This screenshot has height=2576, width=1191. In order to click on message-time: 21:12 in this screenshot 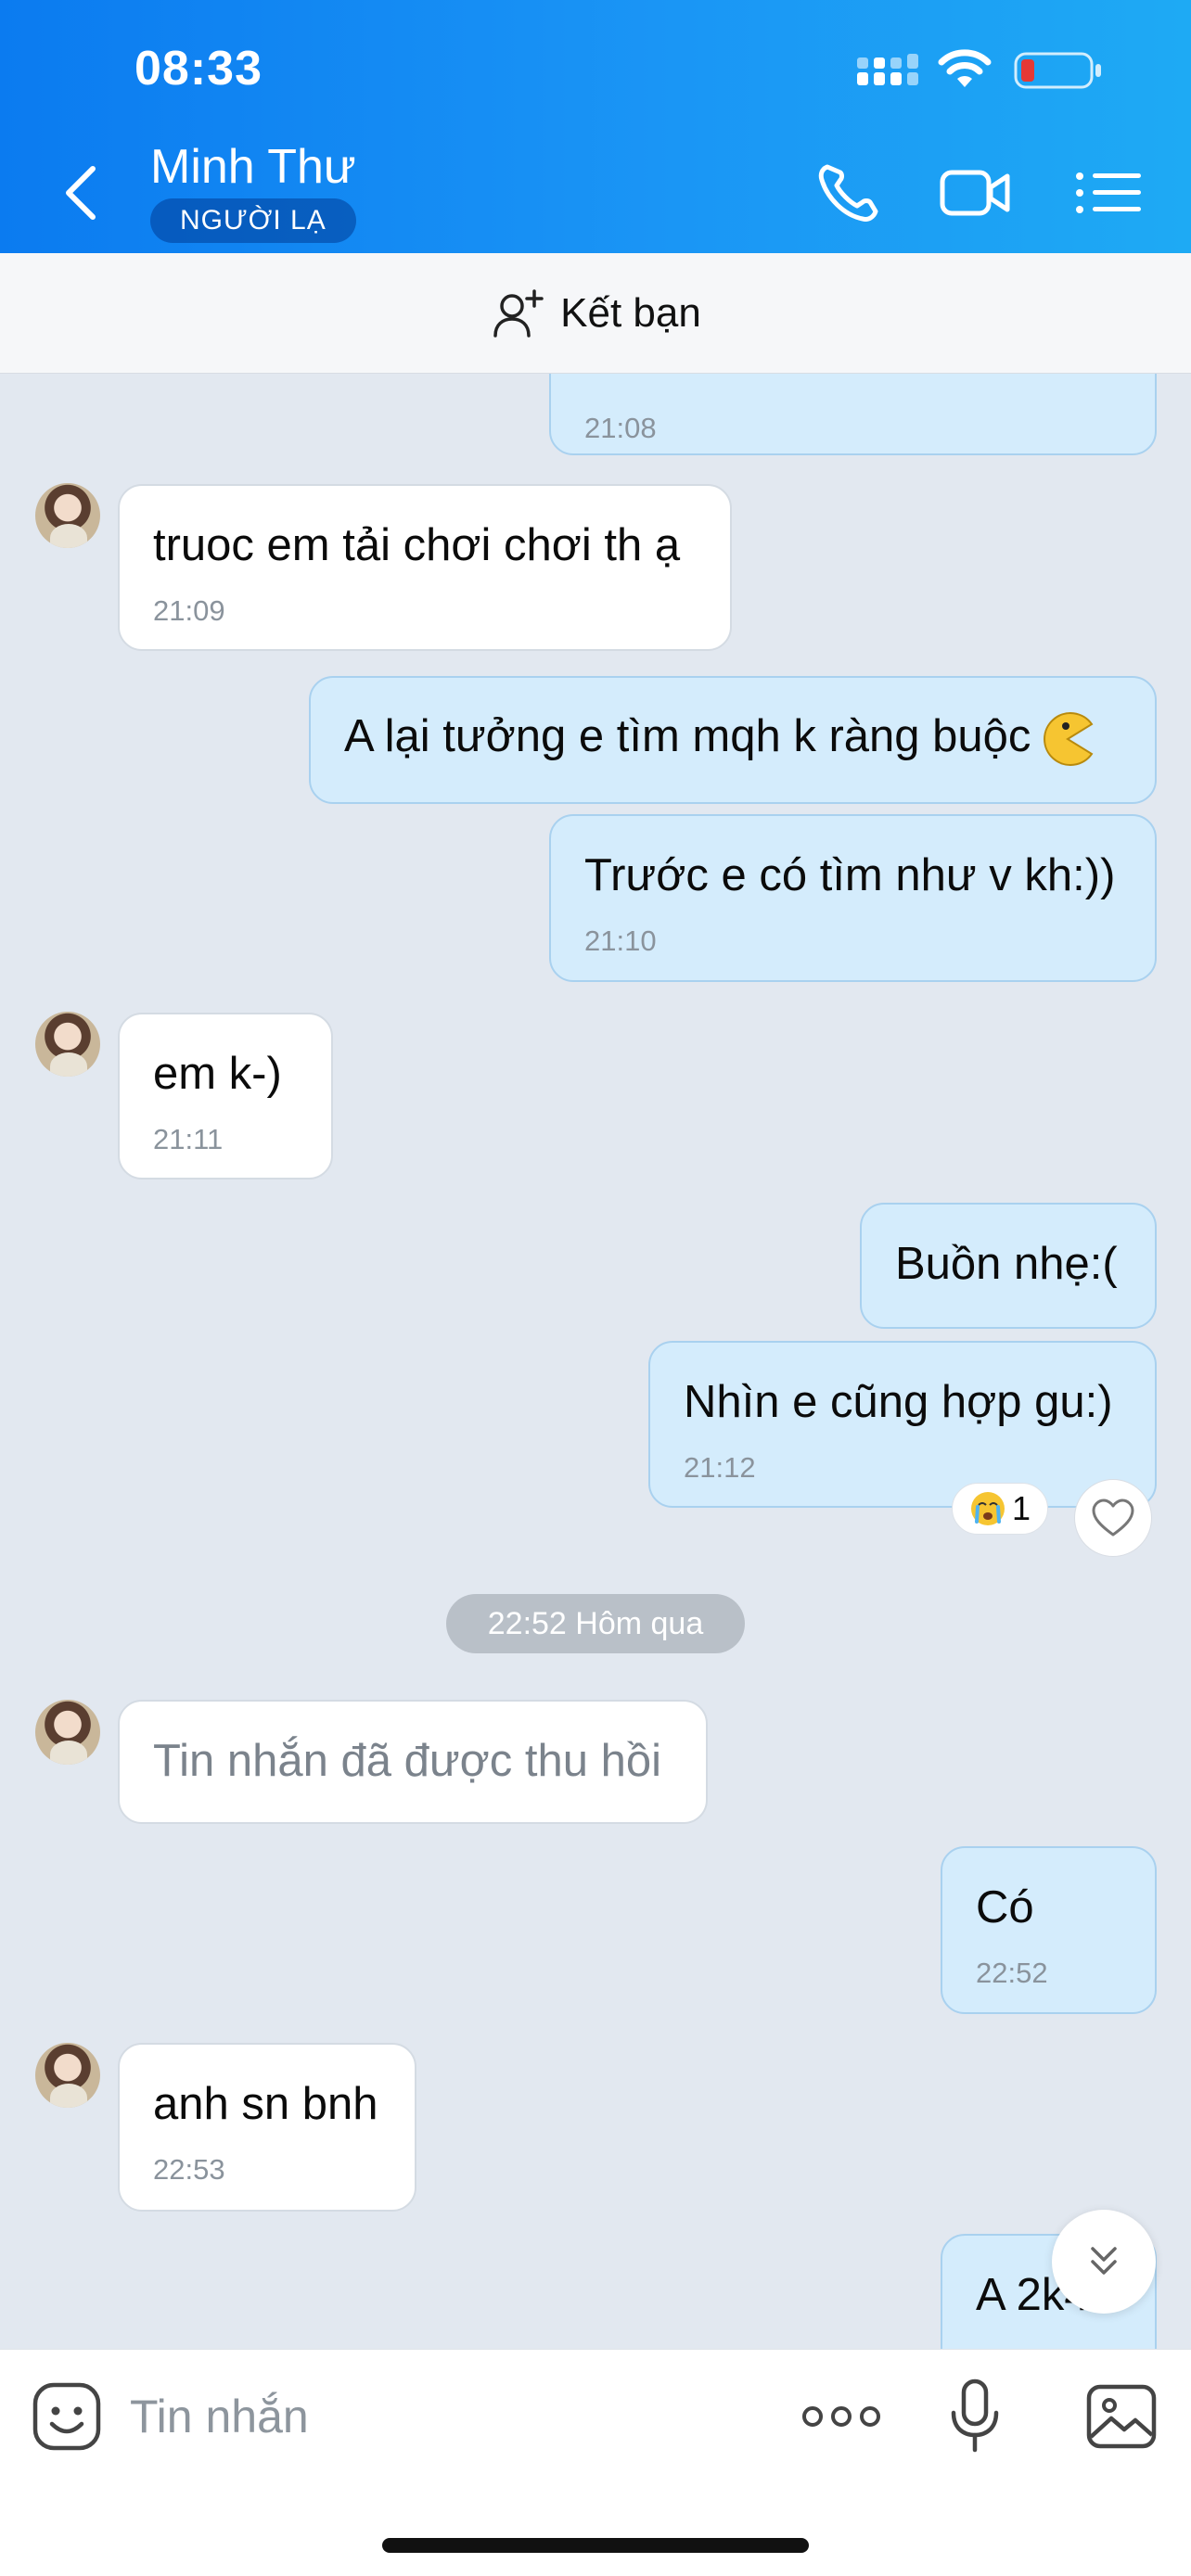, I will do `click(720, 1467)`.